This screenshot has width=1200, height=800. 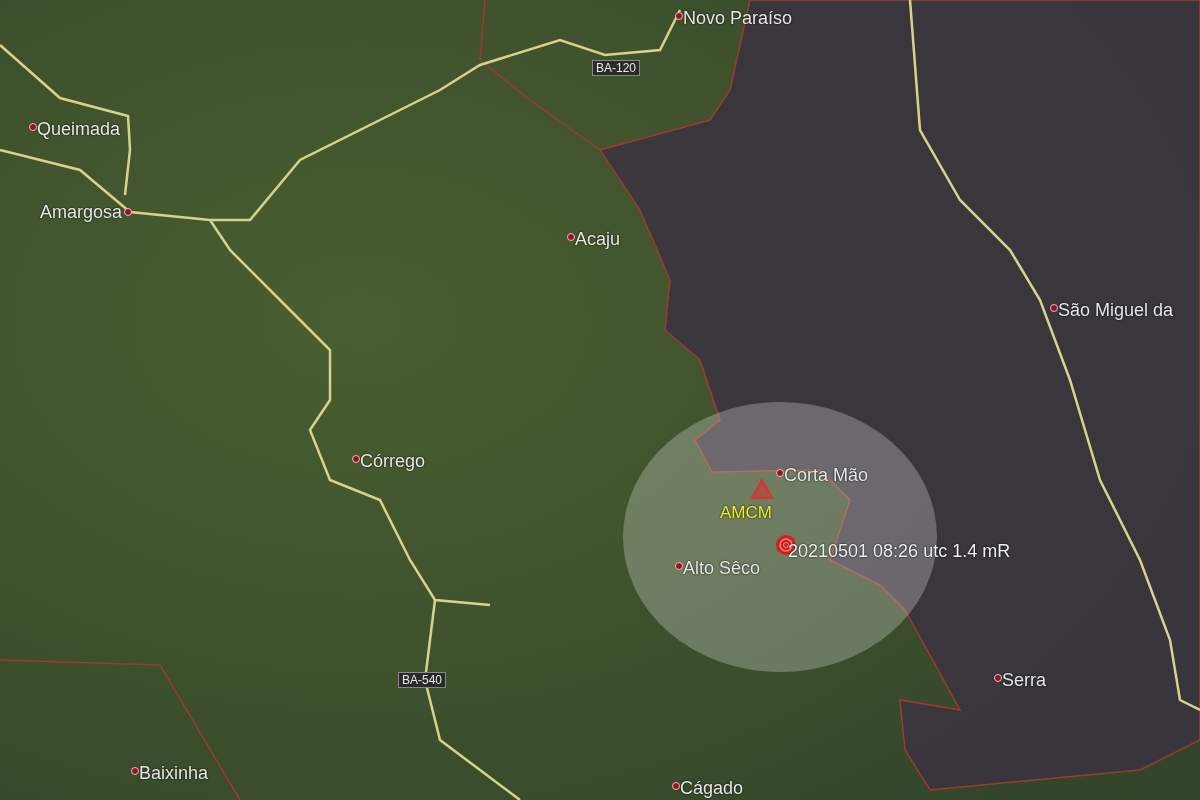 I want to click on place-label: Queimada, so click(x=79, y=129).